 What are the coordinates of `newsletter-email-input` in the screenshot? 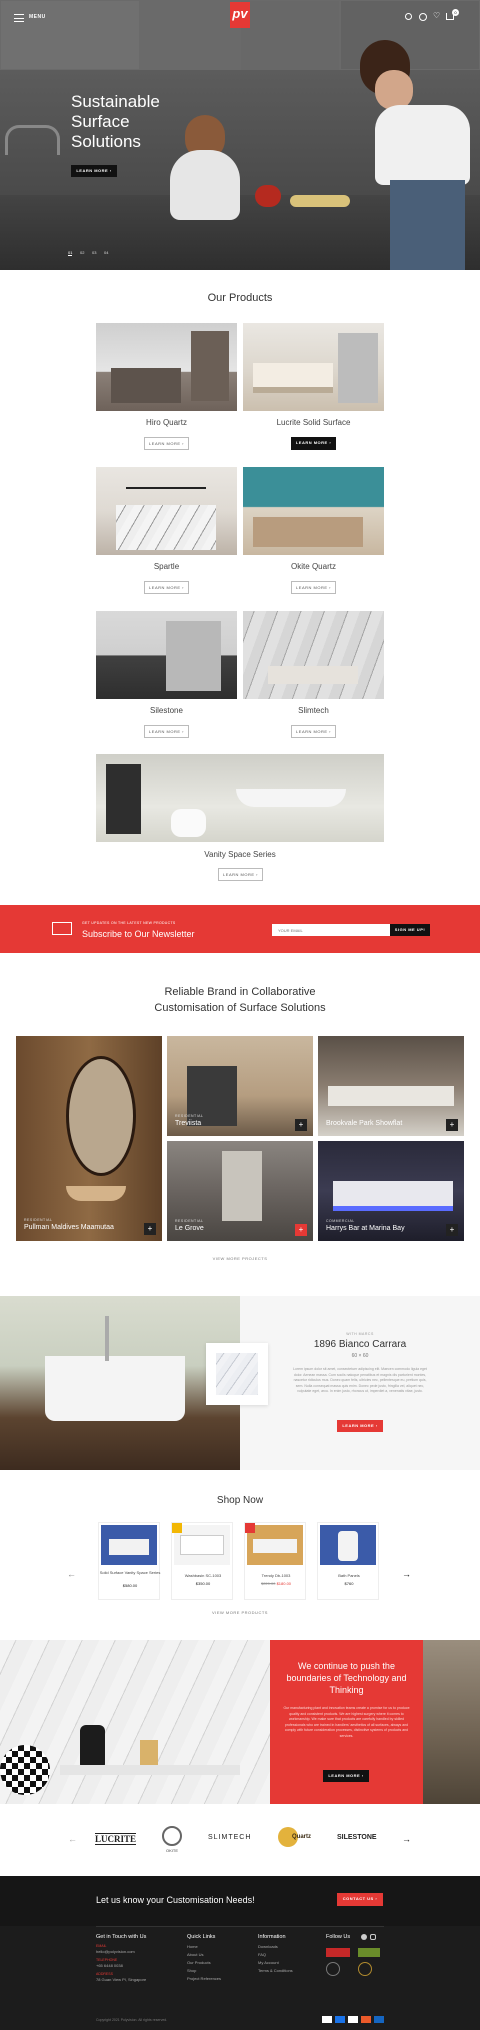 It's located at (331, 930).